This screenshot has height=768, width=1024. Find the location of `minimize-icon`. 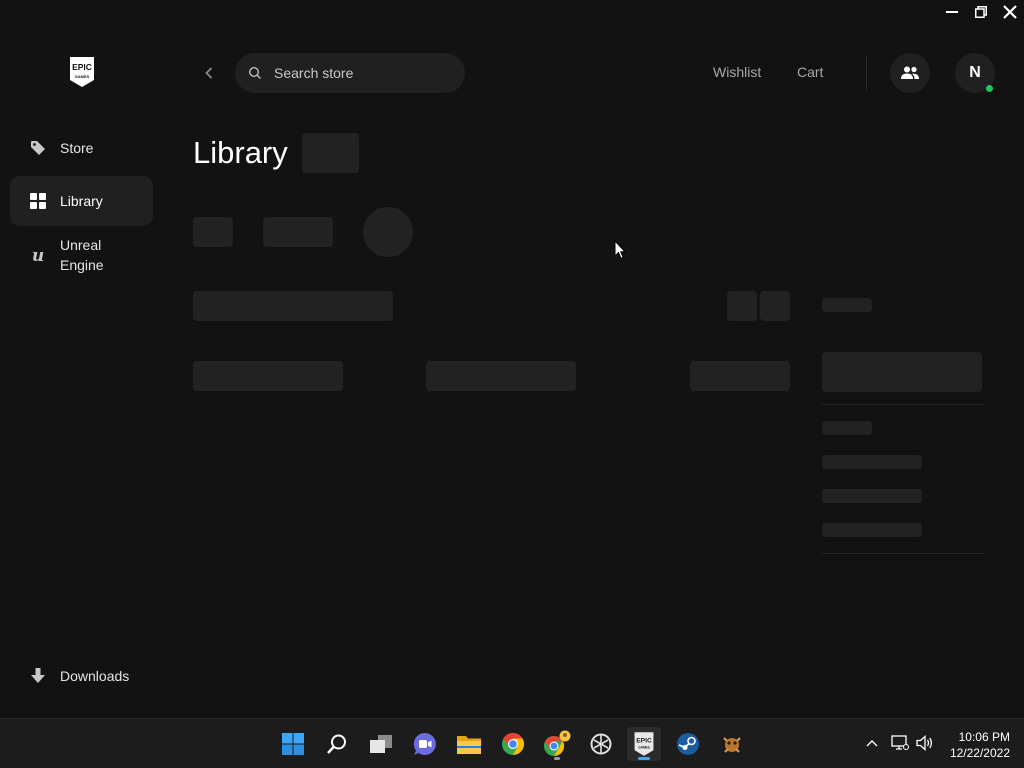

minimize-icon is located at coordinates (951, 12).